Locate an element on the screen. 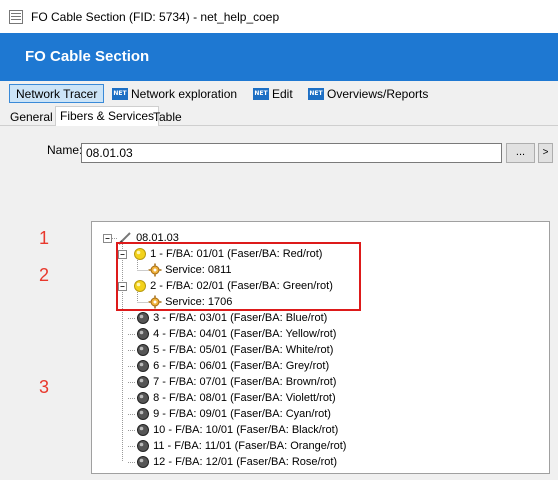 Image resolution: width=558 pixels, height=480 pixels. tree-node-label: 5 - F/BA: 05/01 (Faser/BA: White/rot) is located at coordinates (243, 350).